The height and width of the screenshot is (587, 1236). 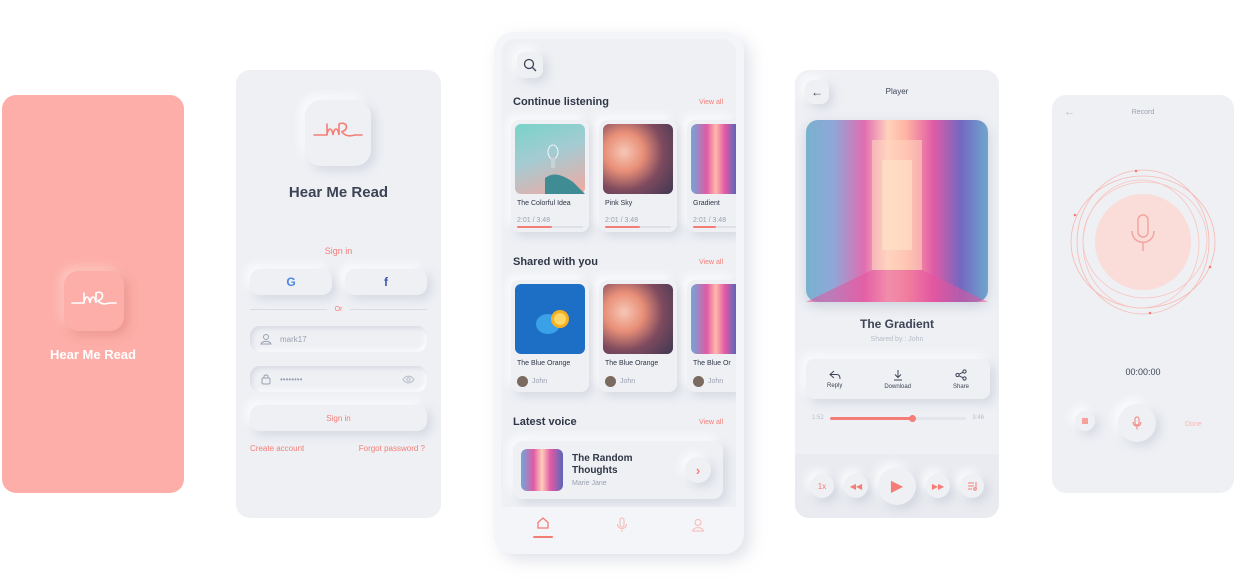 I want to click on reply-label: Reply, so click(x=834, y=385).